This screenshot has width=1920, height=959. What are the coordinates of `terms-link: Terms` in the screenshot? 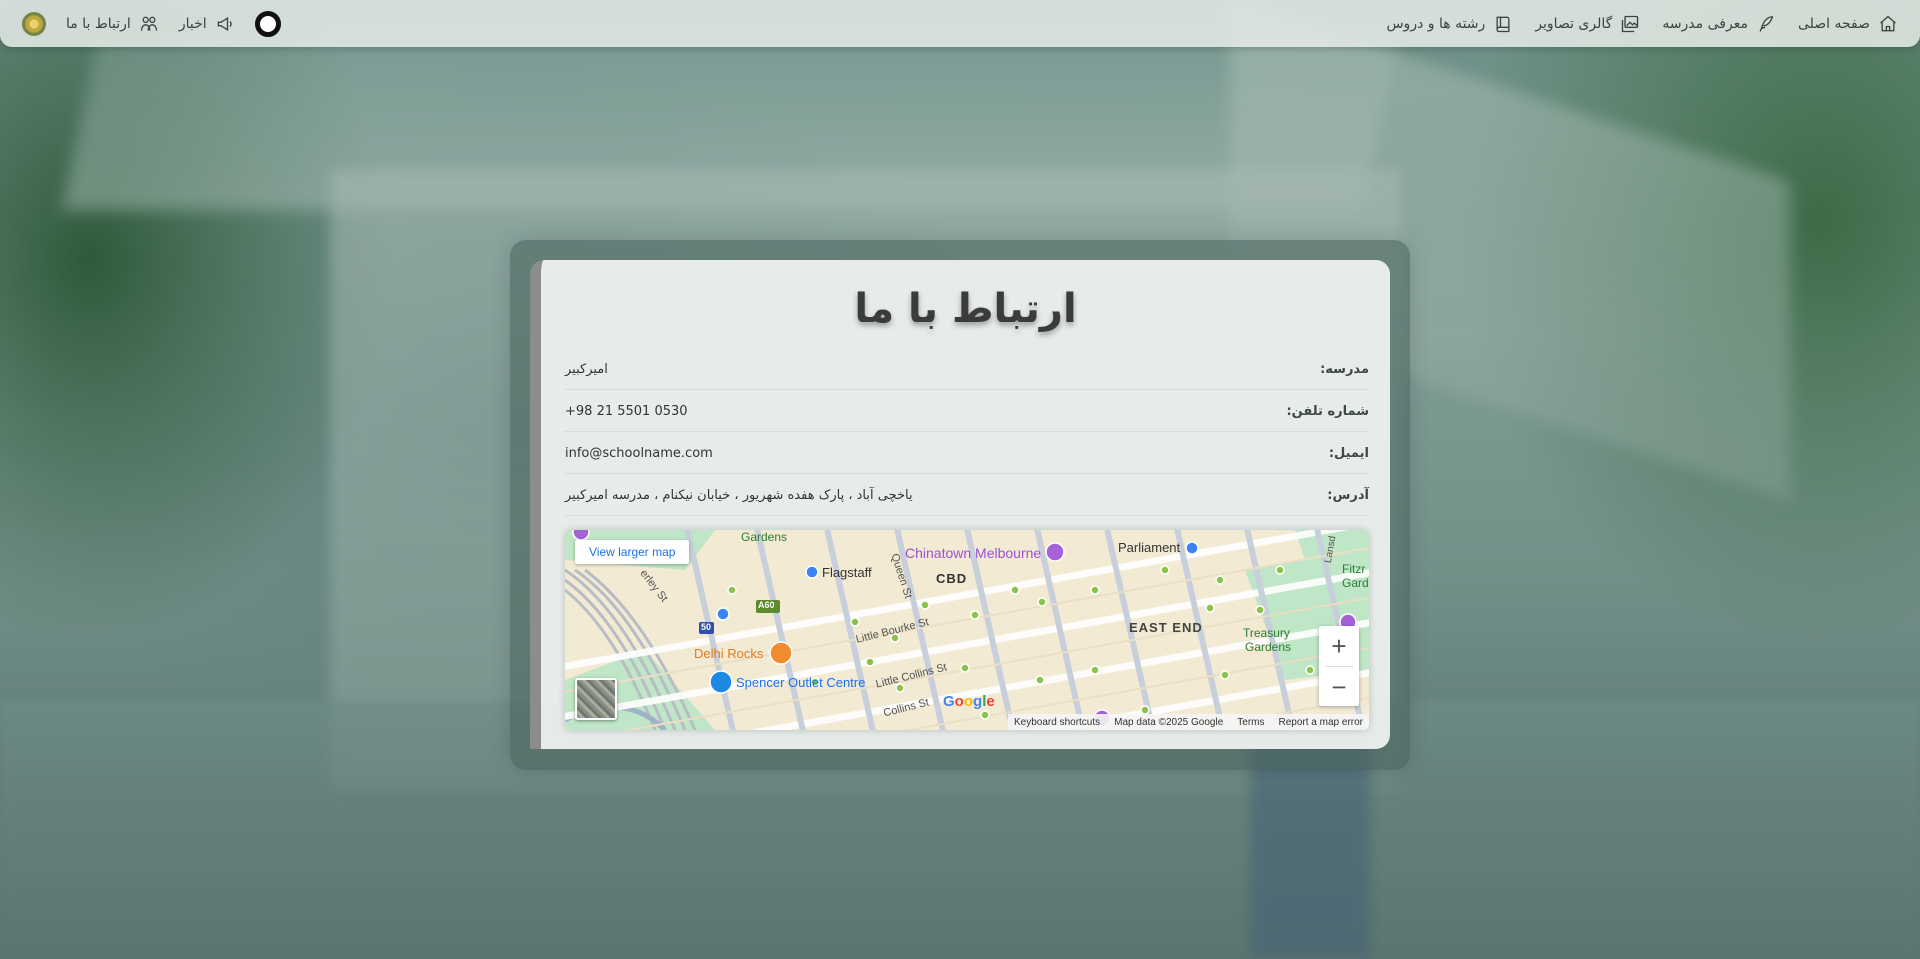 It's located at (1250, 722).